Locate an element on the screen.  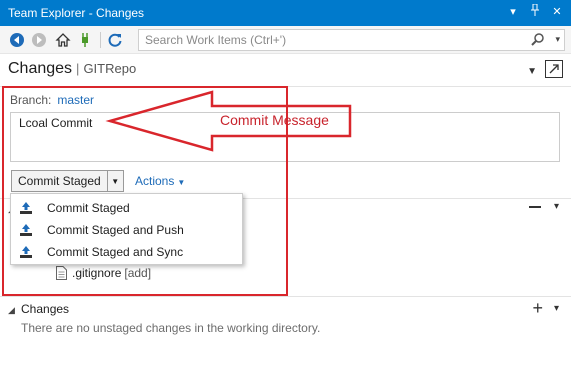
staged-file-name: .gitignore is located at coordinates (97, 273).